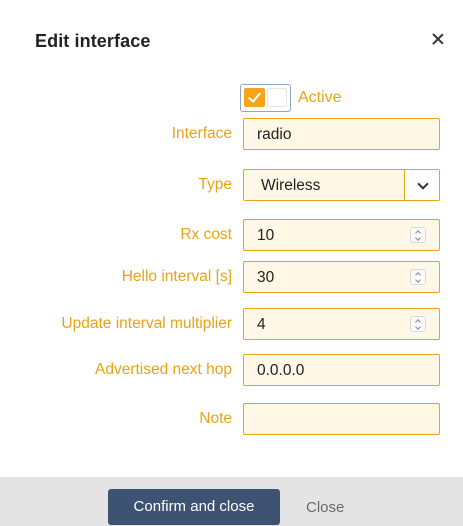 This screenshot has height=526, width=463. I want to click on rx-cost-row: Rx cost 10, so click(231, 235).